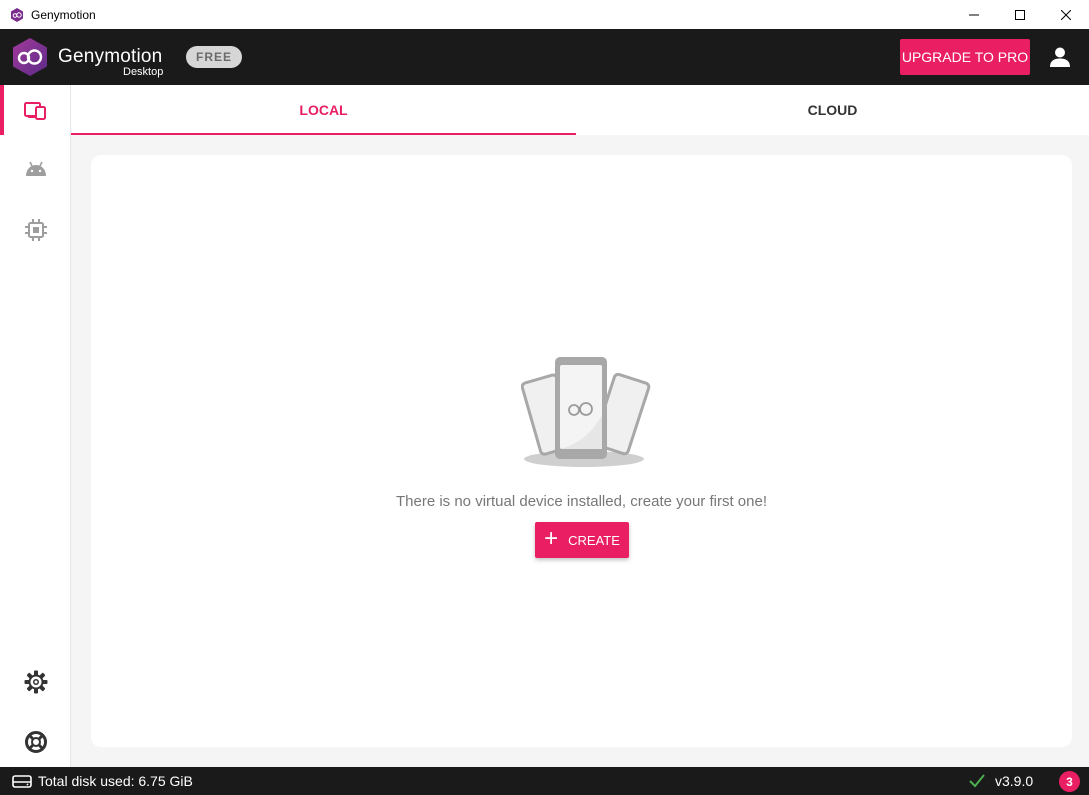 This screenshot has height=795, width=1089. Describe the element at coordinates (115, 781) in the screenshot. I see `disk-usage-label: Total disk used: 6.75 GiB` at that location.